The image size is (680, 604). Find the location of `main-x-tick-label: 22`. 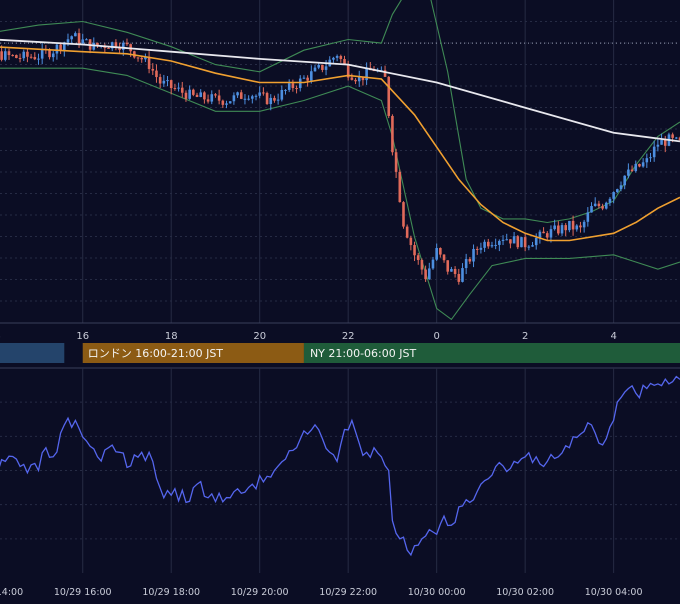

main-x-tick-label: 22 is located at coordinates (348, 336).